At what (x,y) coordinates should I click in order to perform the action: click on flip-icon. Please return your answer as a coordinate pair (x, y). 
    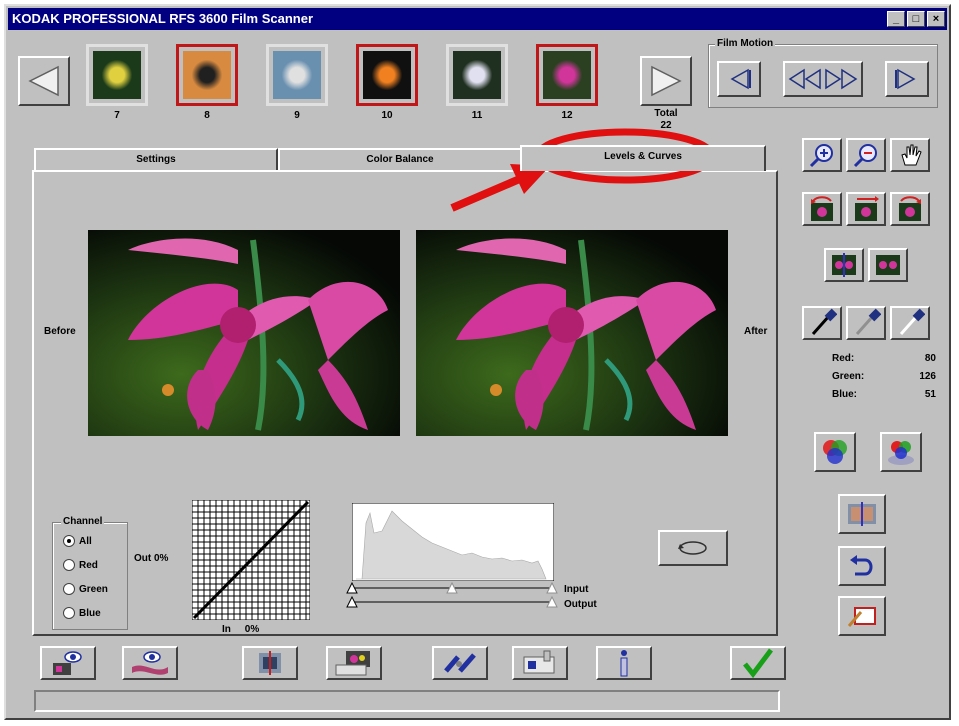
    Looking at the image, I should click on (867, 208).